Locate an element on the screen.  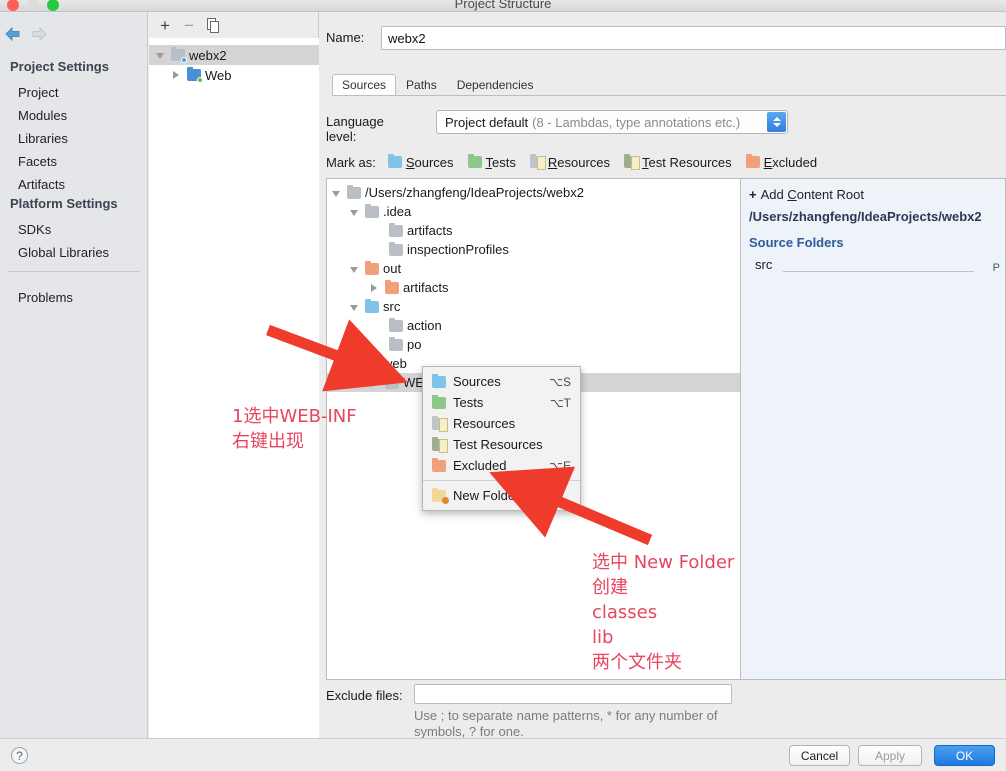
context-menu-item-tests: Tests ⌥T is located at coordinates (501, 402).